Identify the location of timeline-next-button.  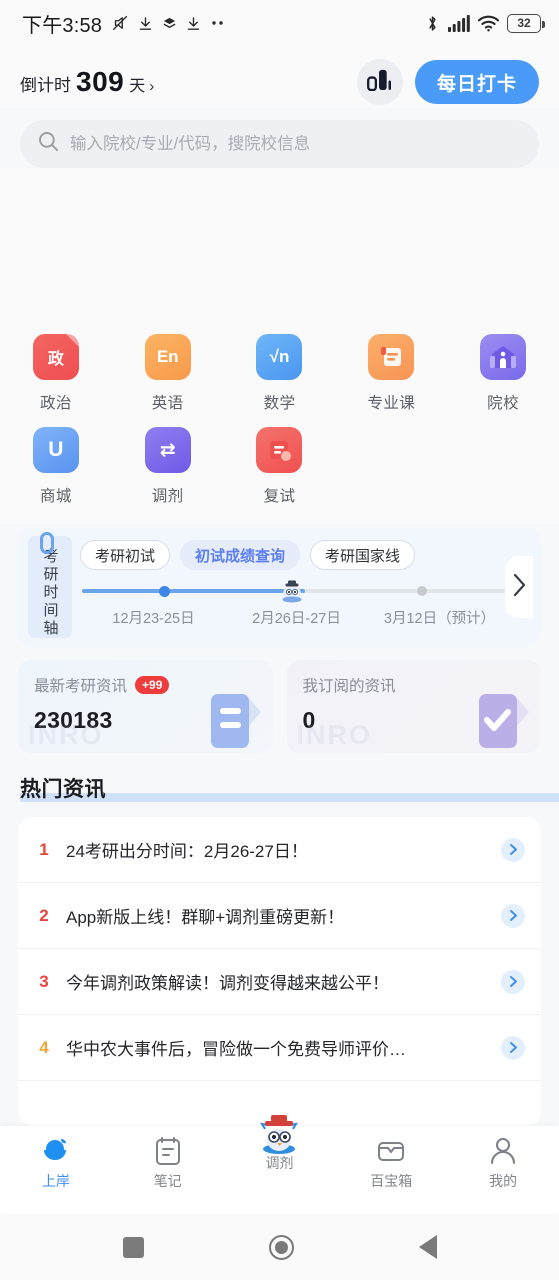
(519, 587).